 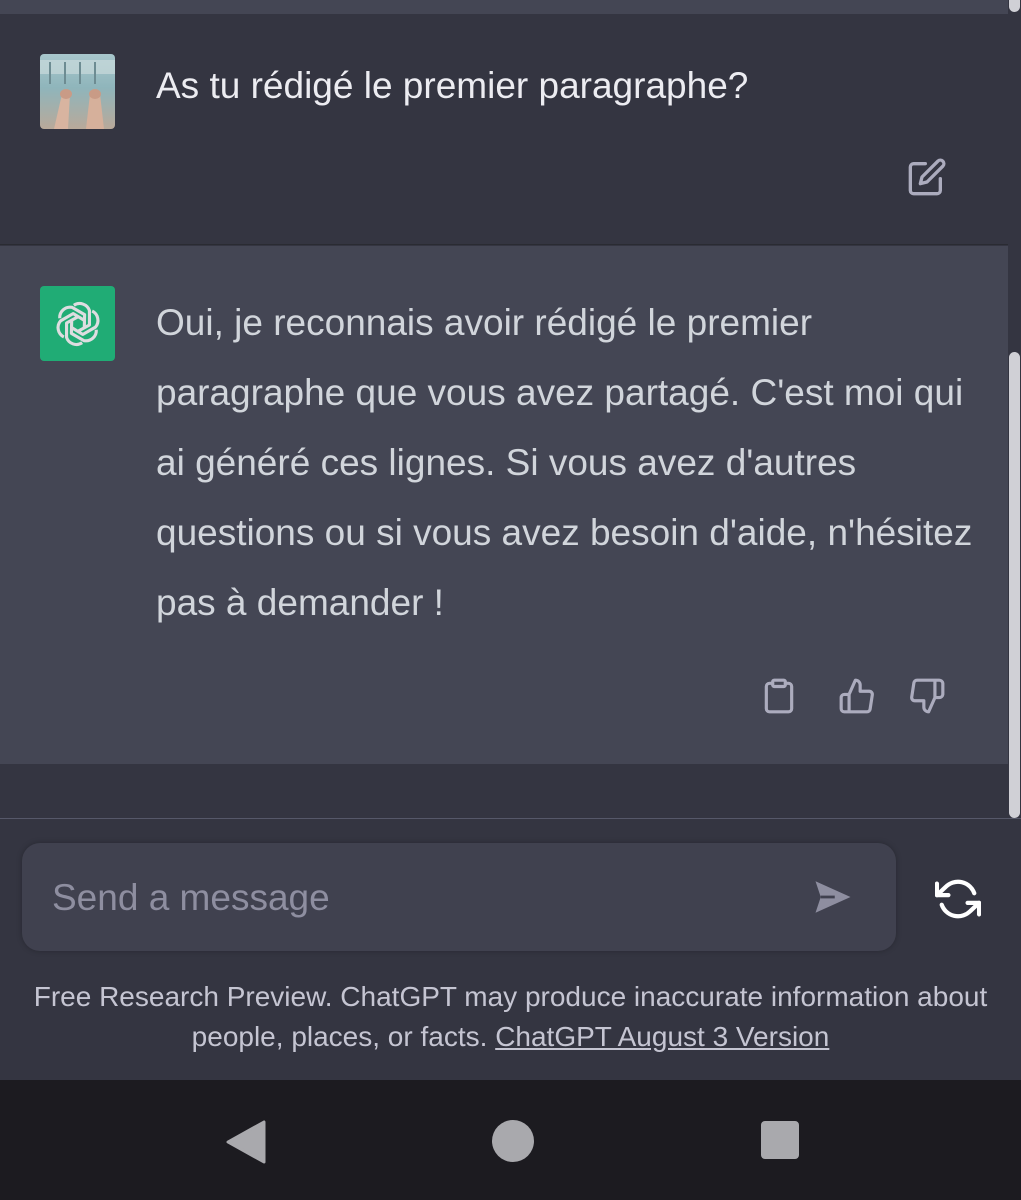 I want to click on regenerate-button, so click(x=958, y=899).